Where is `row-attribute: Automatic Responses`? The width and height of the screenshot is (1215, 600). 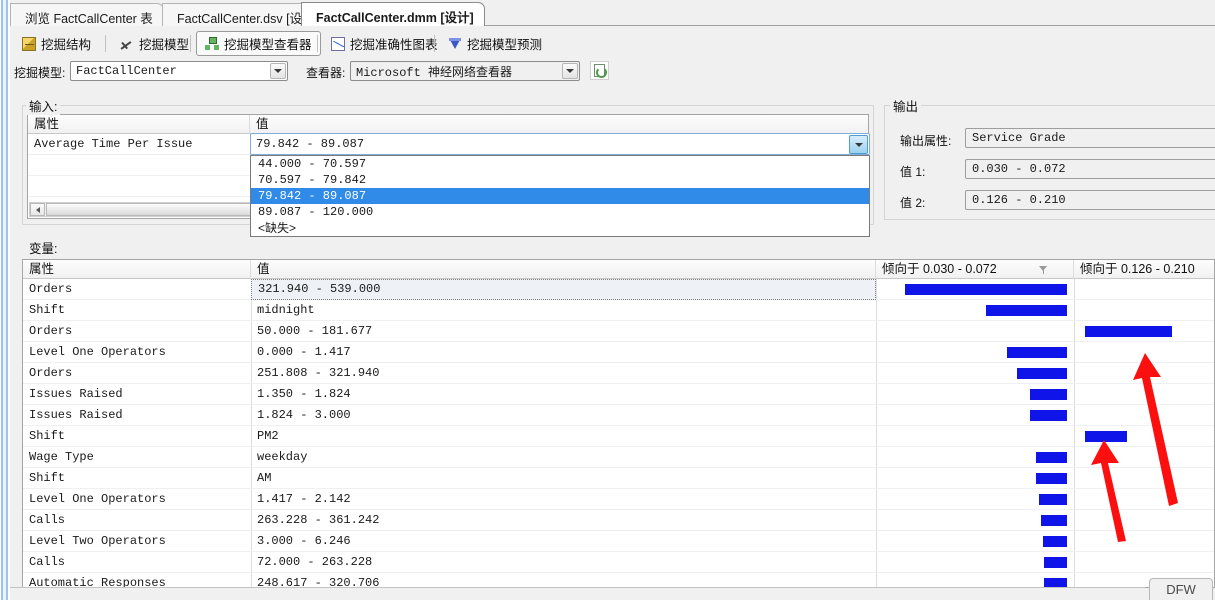
row-attribute: Automatic Responses is located at coordinates (97, 582).